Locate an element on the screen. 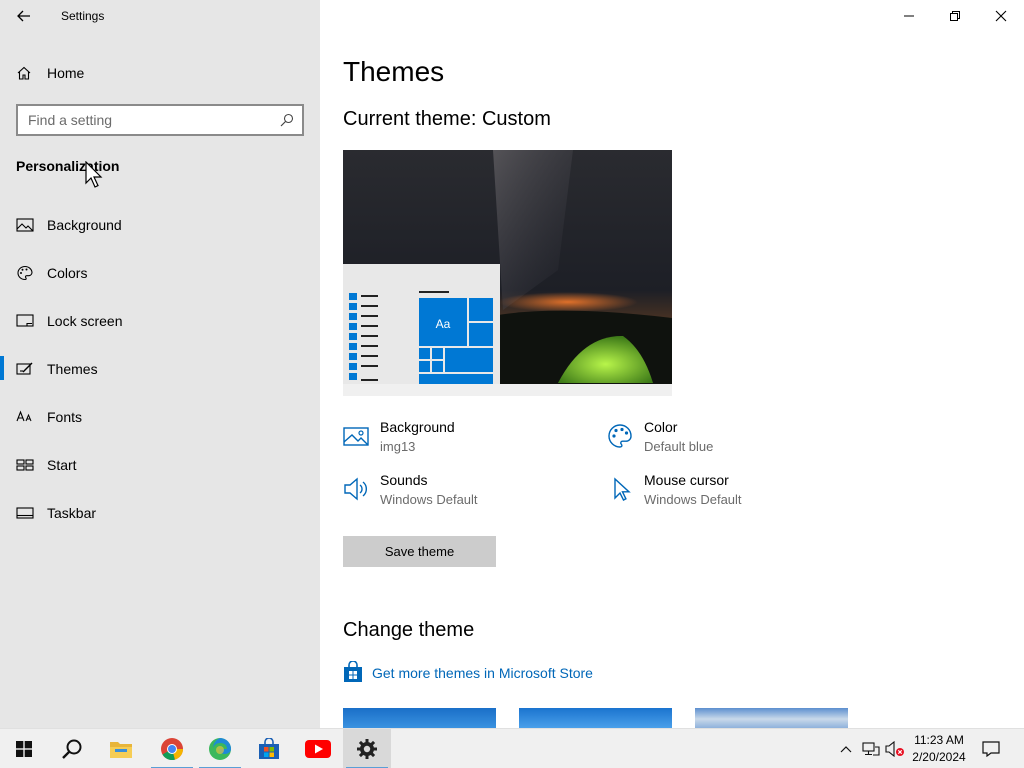  taskbar-file-explorer is located at coordinates (121, 748).